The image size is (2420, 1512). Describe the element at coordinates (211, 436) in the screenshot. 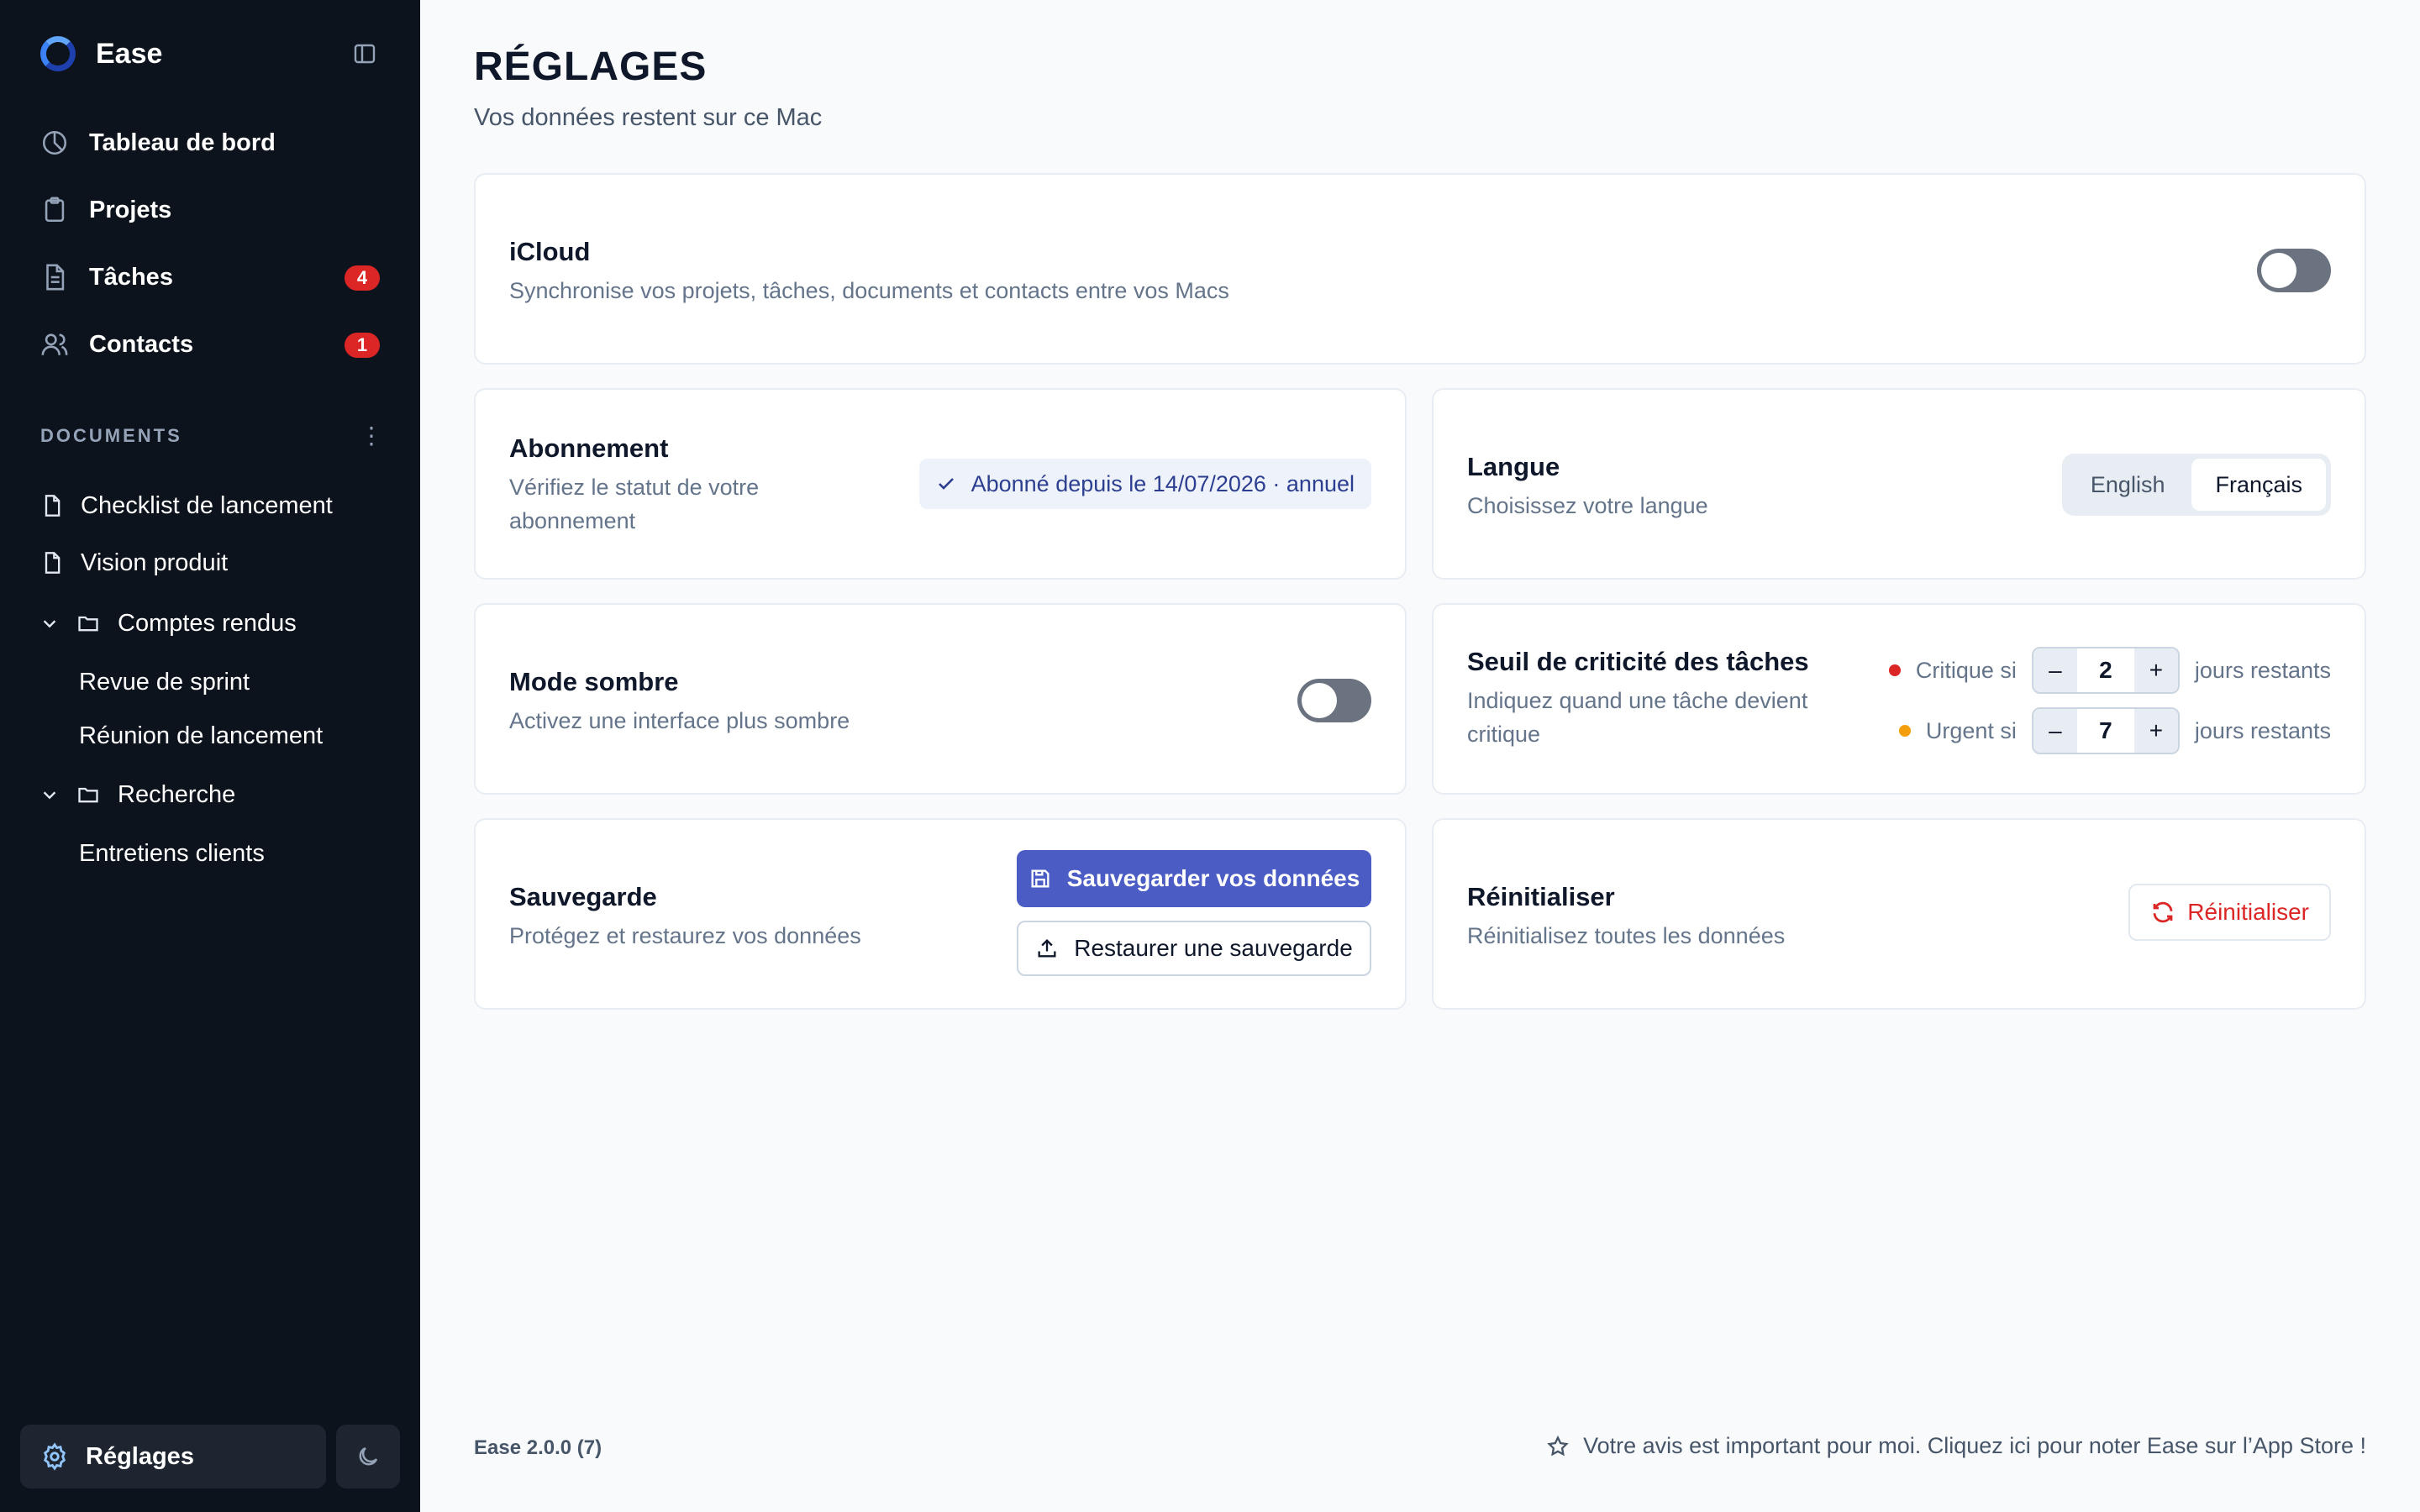

I see `documents-header: DOCUMENTS ⋮` at that location.